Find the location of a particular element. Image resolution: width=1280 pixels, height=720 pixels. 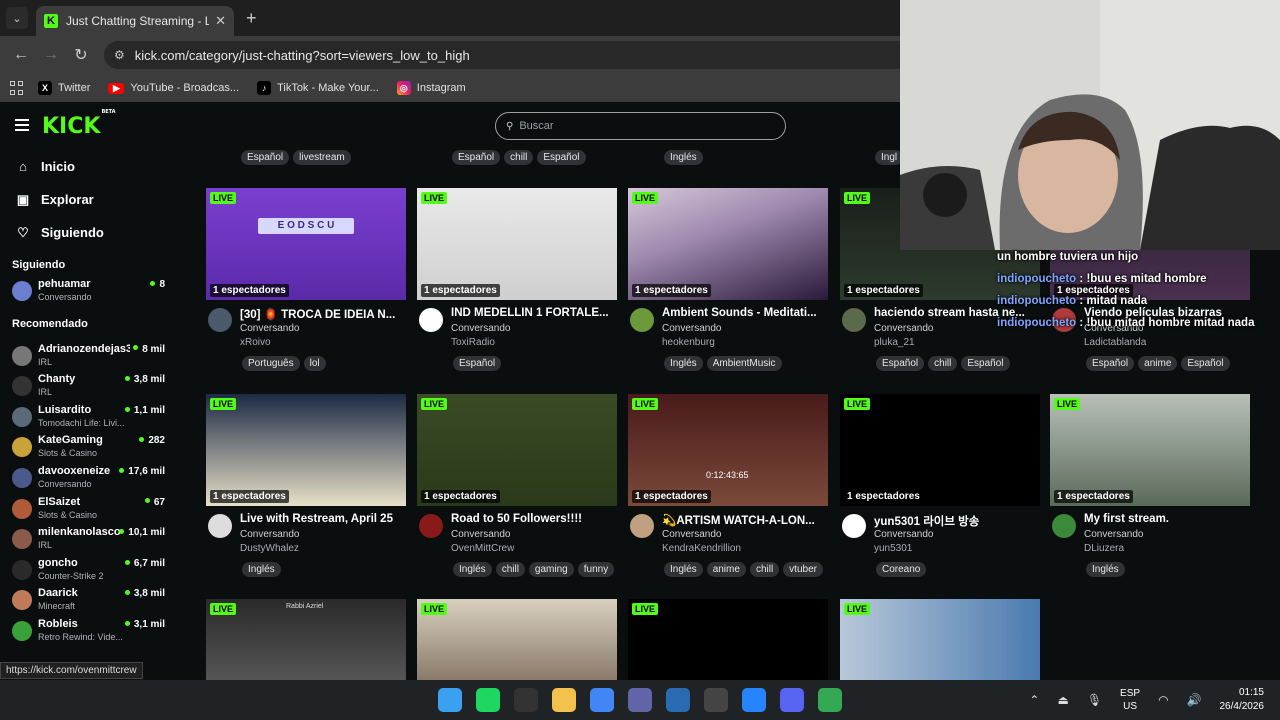

clock: 01:15 26/4/2026 is located at coordinates (1242, 700).